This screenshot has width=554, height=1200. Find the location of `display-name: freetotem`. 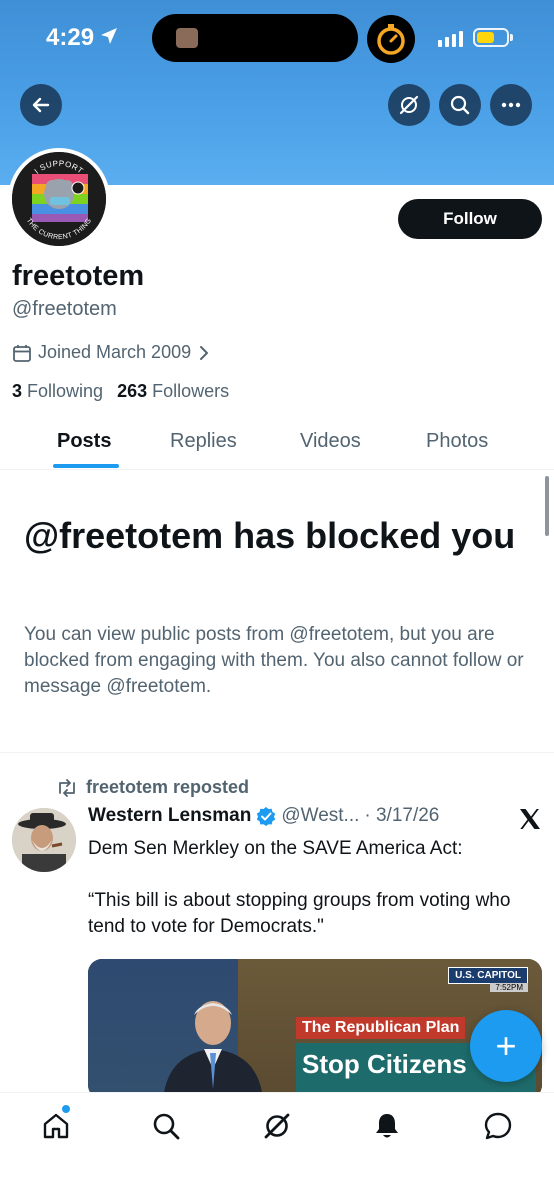

display-name: freetotem is located at coordinates (78, 276).